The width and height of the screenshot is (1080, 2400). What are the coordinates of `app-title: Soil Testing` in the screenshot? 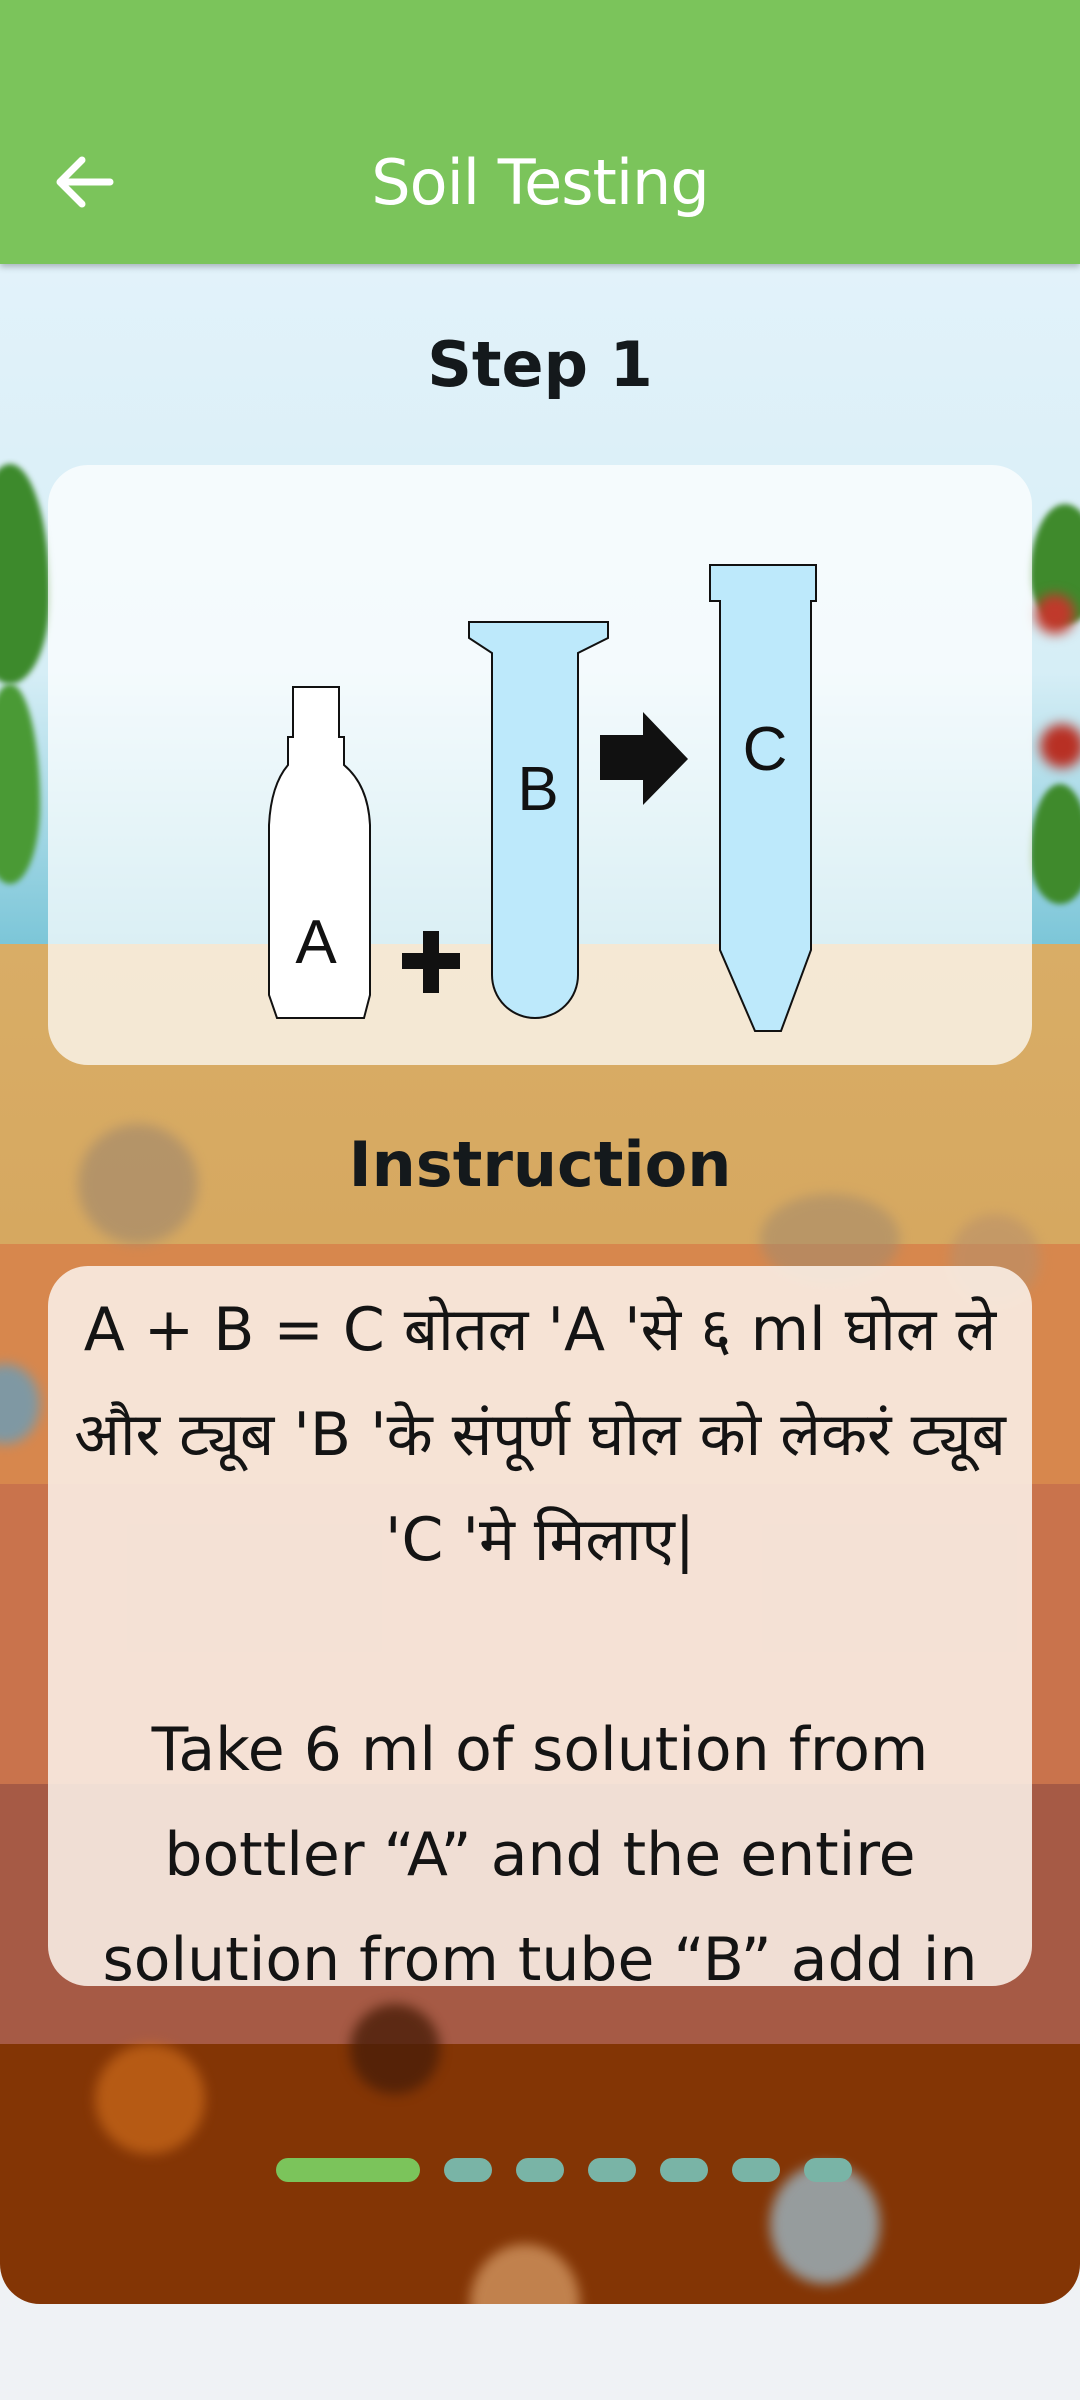 It's located at (540, 182).